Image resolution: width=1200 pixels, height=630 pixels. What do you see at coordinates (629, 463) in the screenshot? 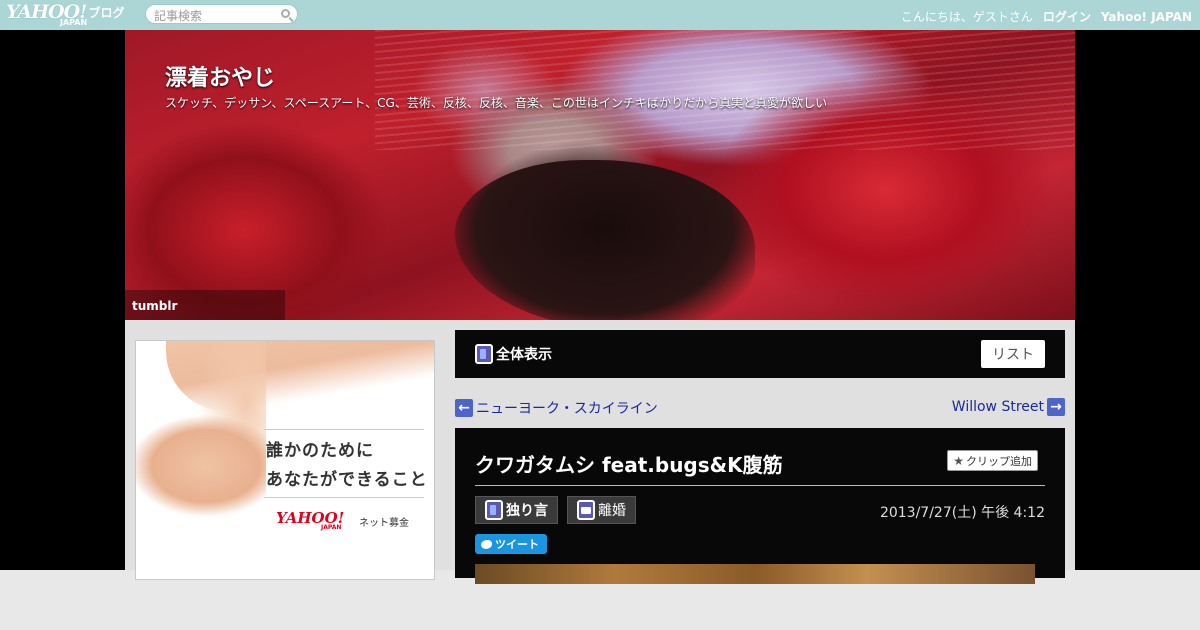
I see `article-title: クワガタムシ feat.bugs&K腹筋` at bounding box center [629, 463].